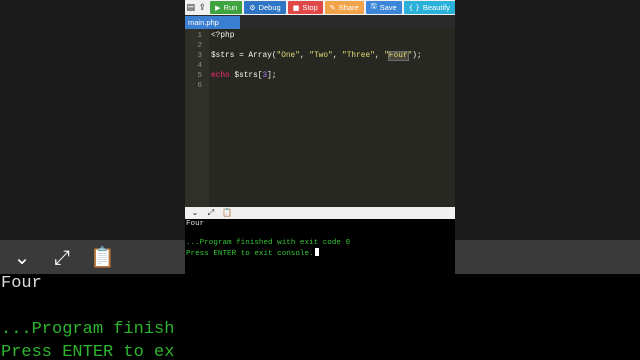  What do you see at coordinates (268, 243) in the screenshot?
I see `exit-status-text: ...Program finished with exit code 0` at bounding box center [268, 243].